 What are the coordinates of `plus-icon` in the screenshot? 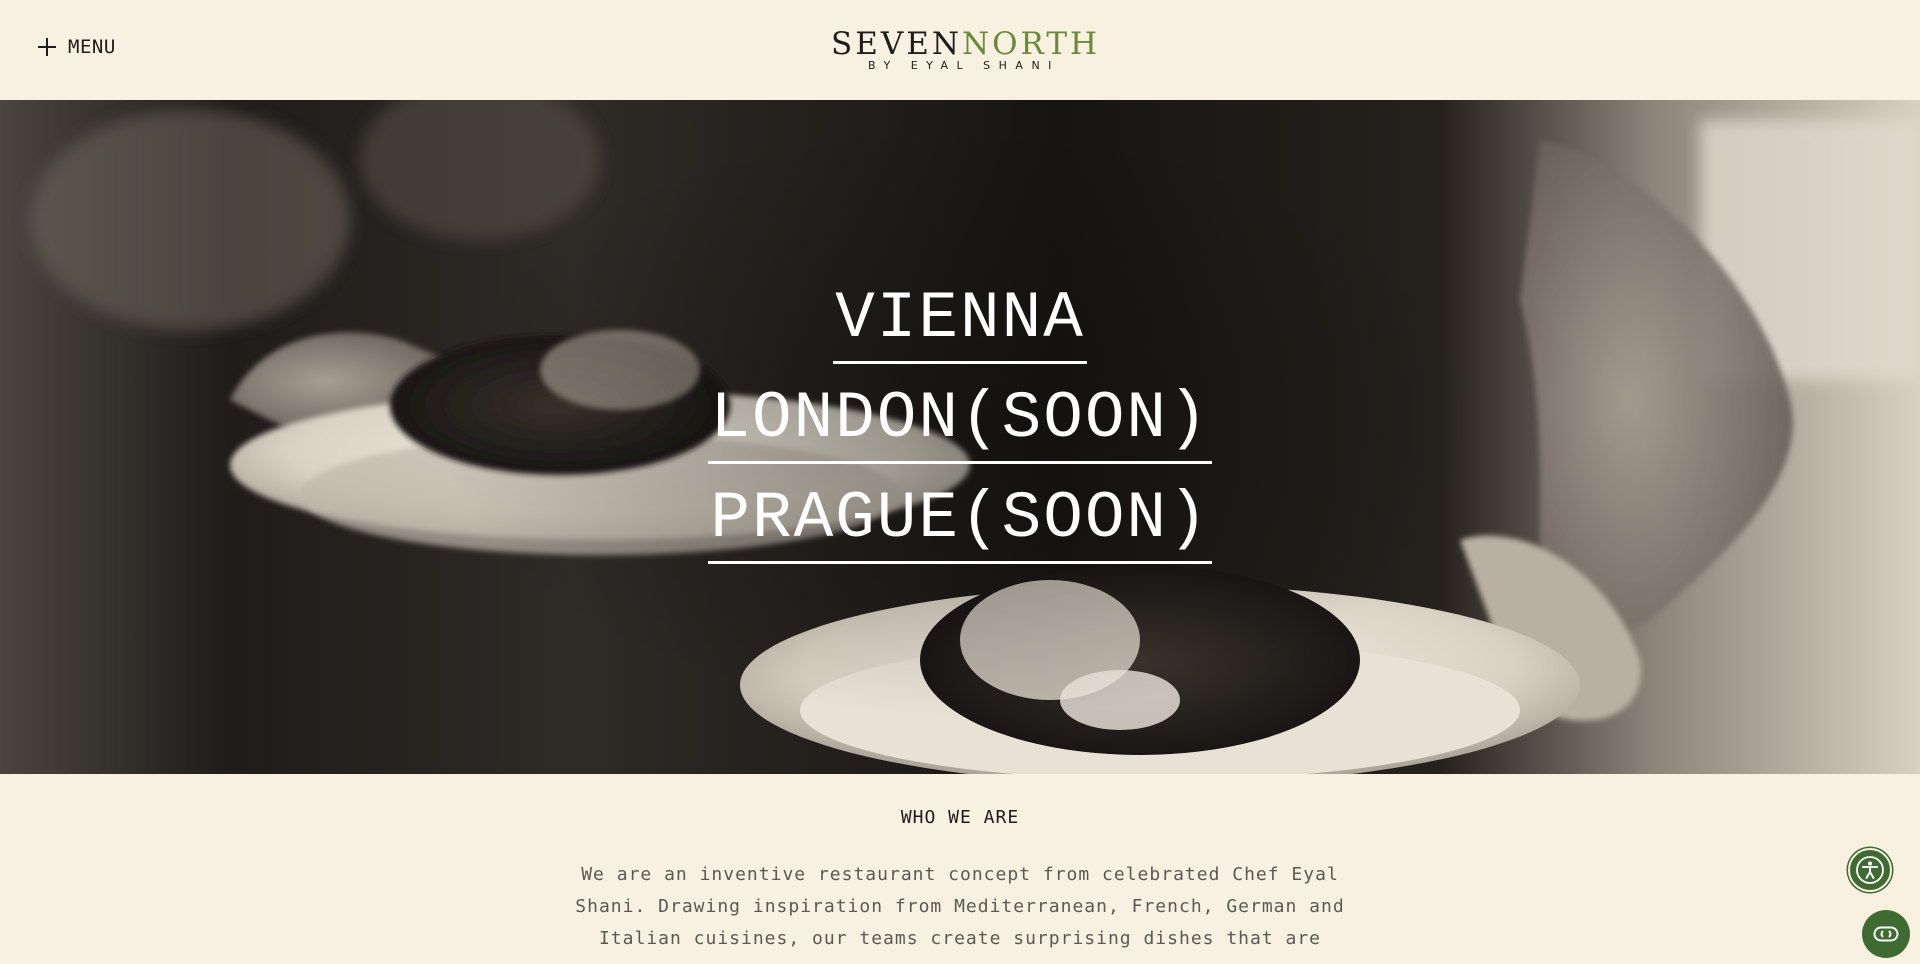 It's located at (47, 47).